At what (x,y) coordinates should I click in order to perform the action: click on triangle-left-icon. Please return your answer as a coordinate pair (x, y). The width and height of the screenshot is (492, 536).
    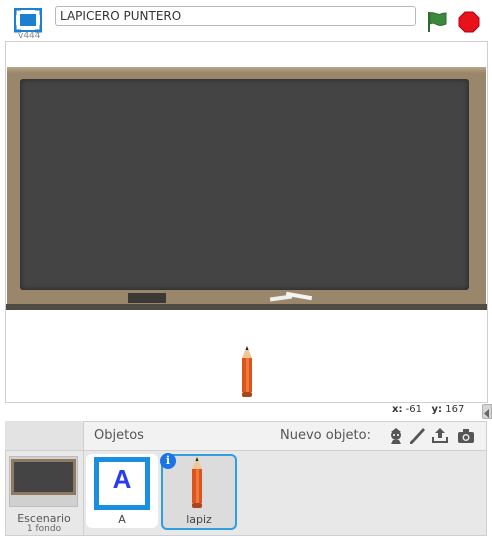
    Looking at the image, I should click on (486, 413).